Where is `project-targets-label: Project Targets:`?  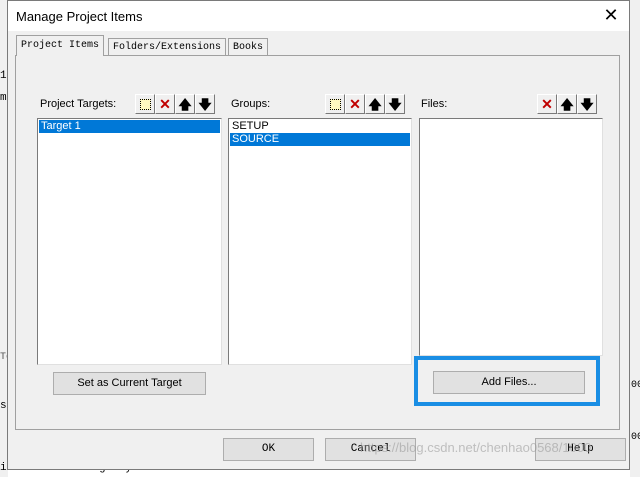
project-targets-label: Project Targets: is located at coordinates (78, 104).